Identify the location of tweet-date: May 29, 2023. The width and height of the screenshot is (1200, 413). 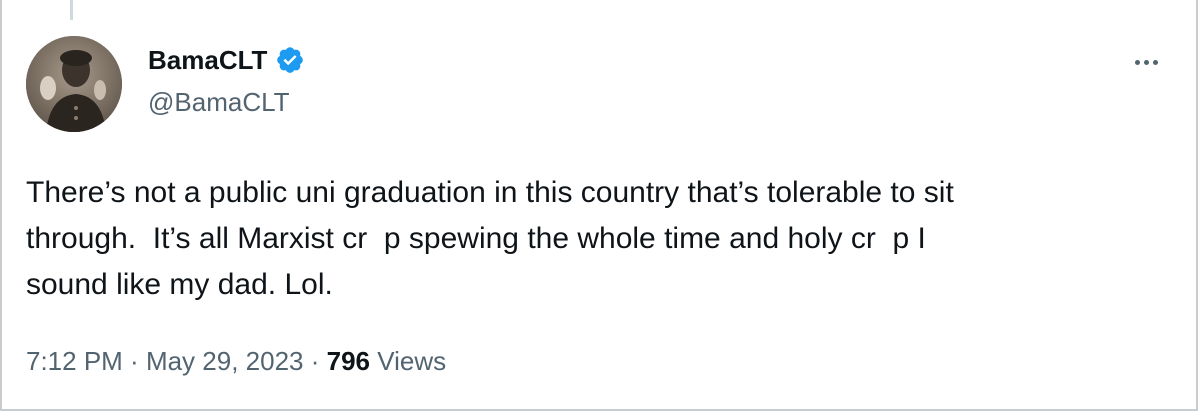
(225, 361).